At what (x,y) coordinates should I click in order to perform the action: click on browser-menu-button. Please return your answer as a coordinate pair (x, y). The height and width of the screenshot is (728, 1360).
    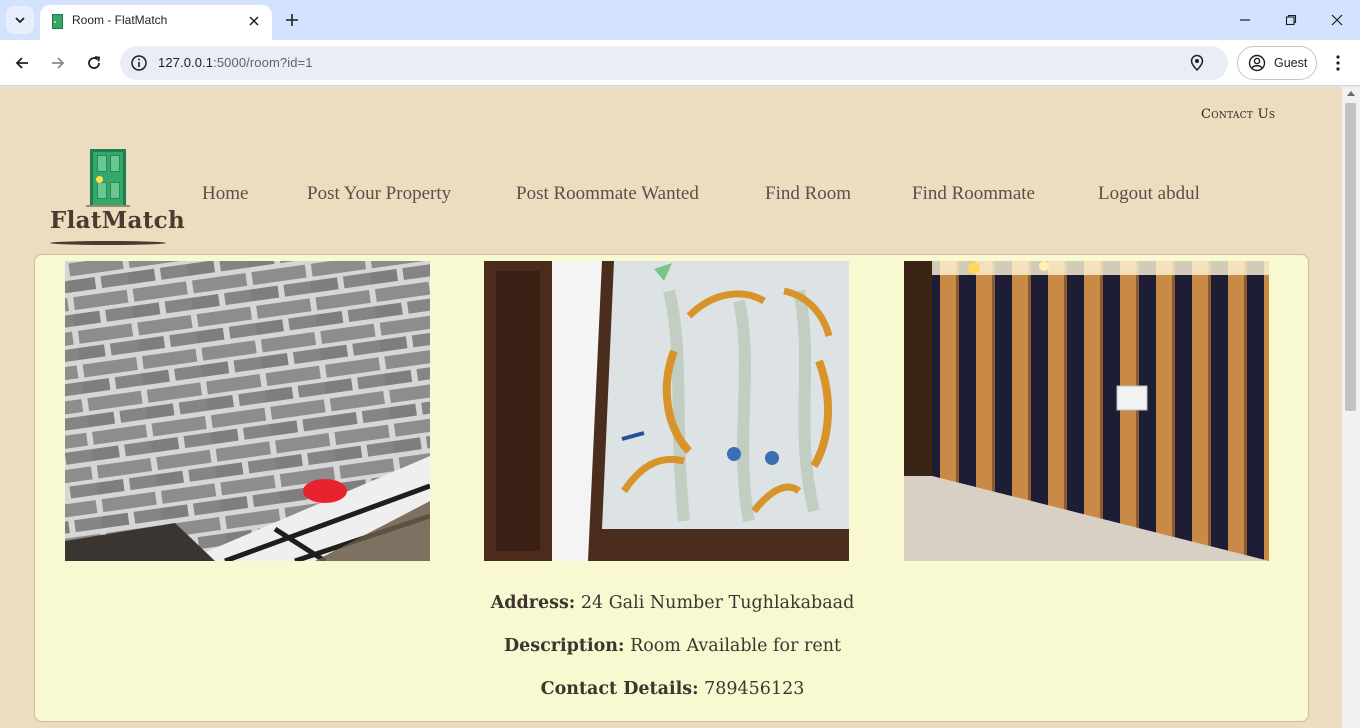
    Looking at the image, I should click on (1338, 63).